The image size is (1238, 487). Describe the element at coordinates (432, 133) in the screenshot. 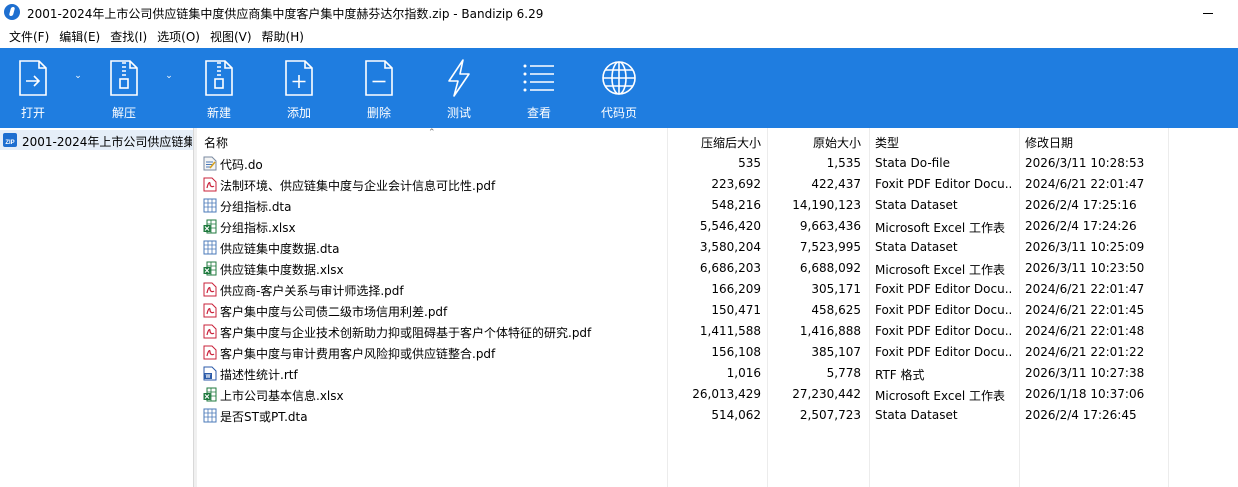

I see `sort-ascending-icon: ⌃` at that location.